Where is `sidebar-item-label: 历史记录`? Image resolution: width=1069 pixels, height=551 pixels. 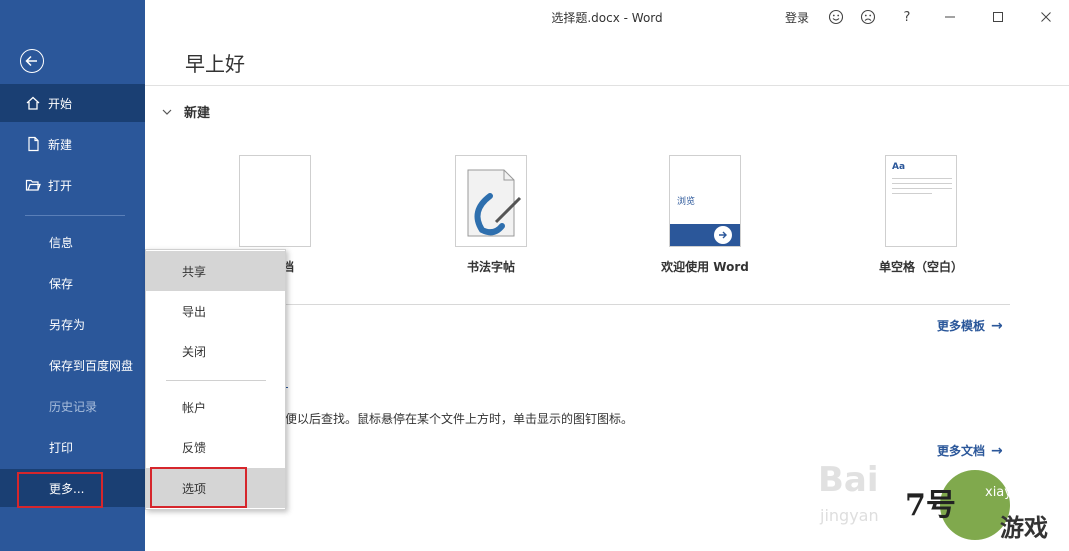
sidebar-item-label: 历史记录 is located at coordinates (73, 406).